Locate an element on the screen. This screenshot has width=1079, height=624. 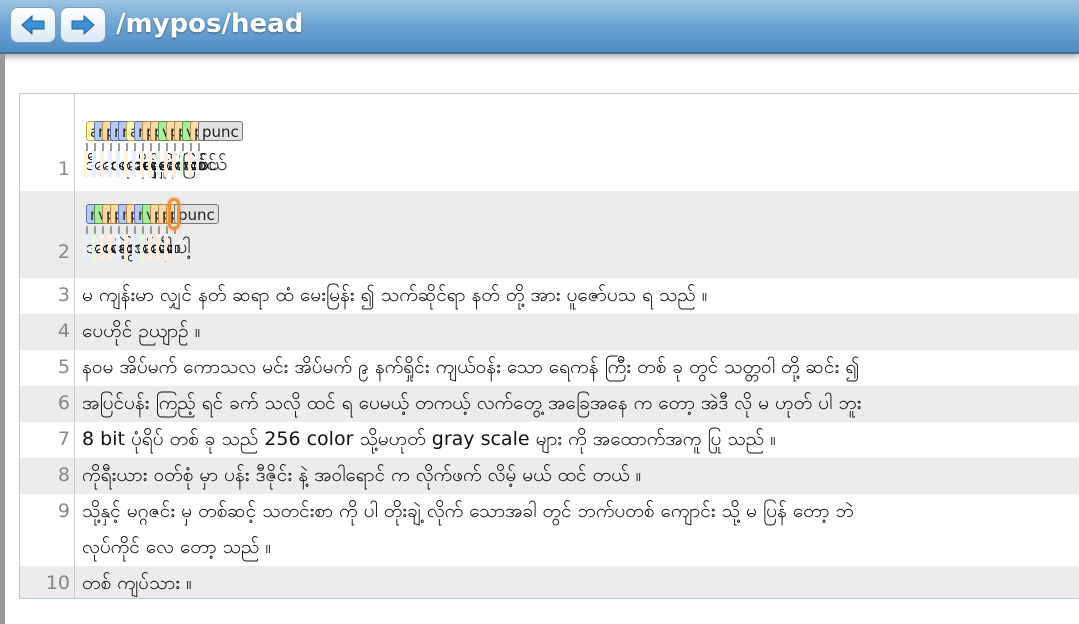
sentence-text: ပေဟိုင် ဉယျာဉ် ။ is located at coordinates (141, 333).